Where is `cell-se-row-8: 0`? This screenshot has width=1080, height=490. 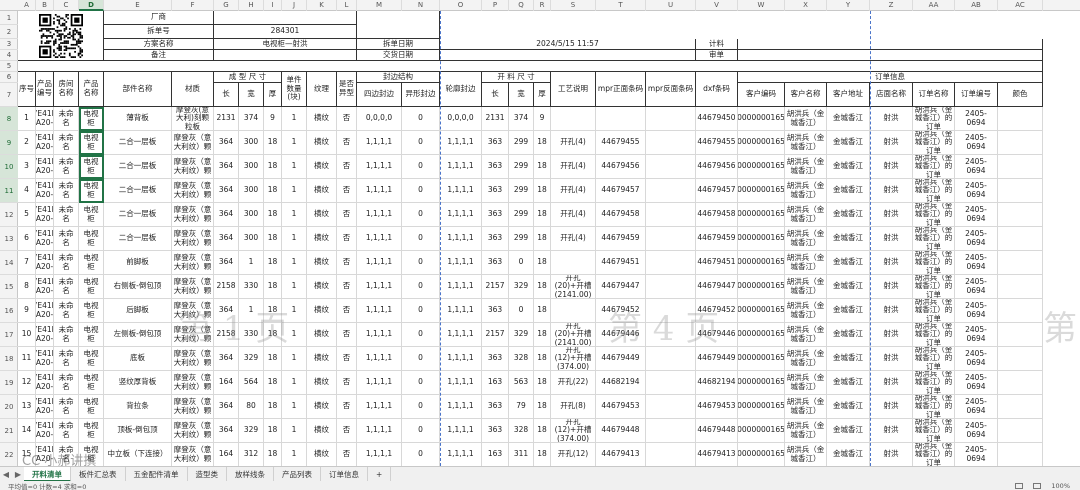 cell-se-row-8: 0 is located at coordinates (421, 119).